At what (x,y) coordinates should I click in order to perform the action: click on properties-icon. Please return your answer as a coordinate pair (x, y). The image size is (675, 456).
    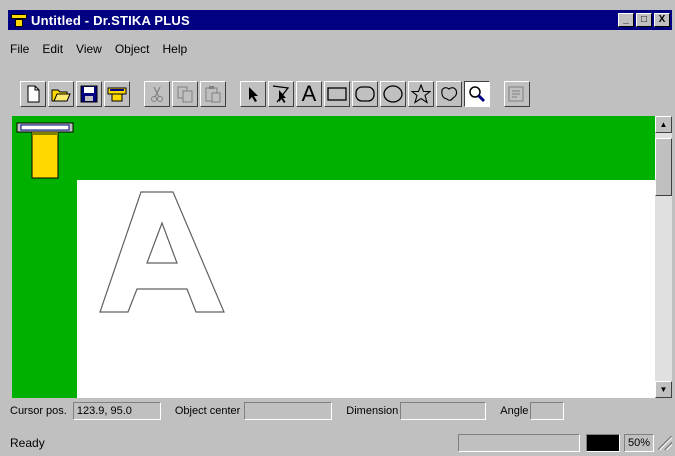
    Looking at the image, I should click on (517, 94).